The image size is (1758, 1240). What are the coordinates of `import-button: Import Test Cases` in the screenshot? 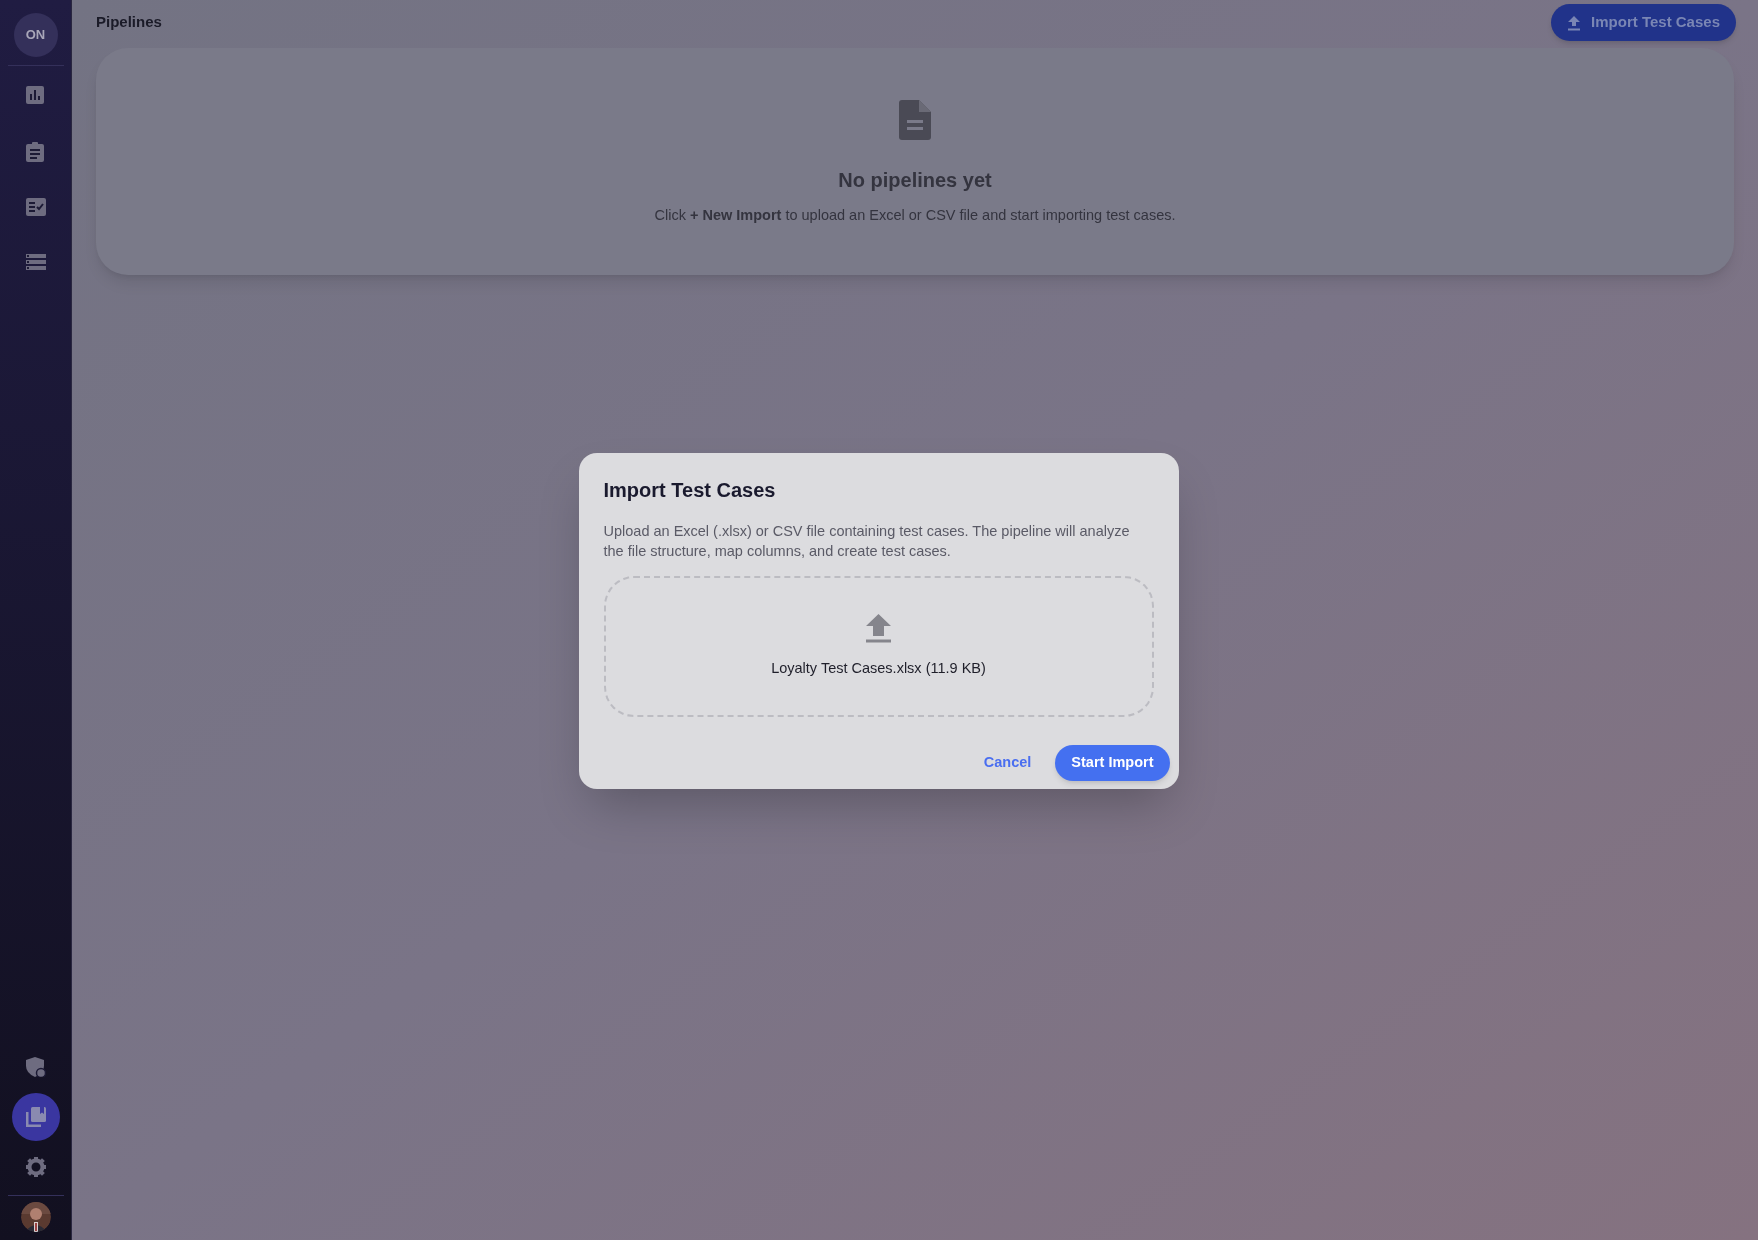 It's located at (1643, 22).